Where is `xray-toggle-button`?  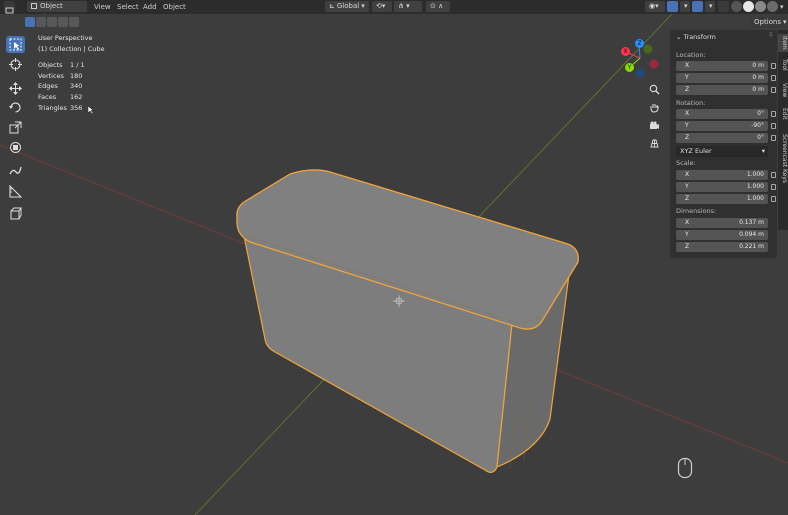
xray-toggle-button is located at coordinates (723, 6).